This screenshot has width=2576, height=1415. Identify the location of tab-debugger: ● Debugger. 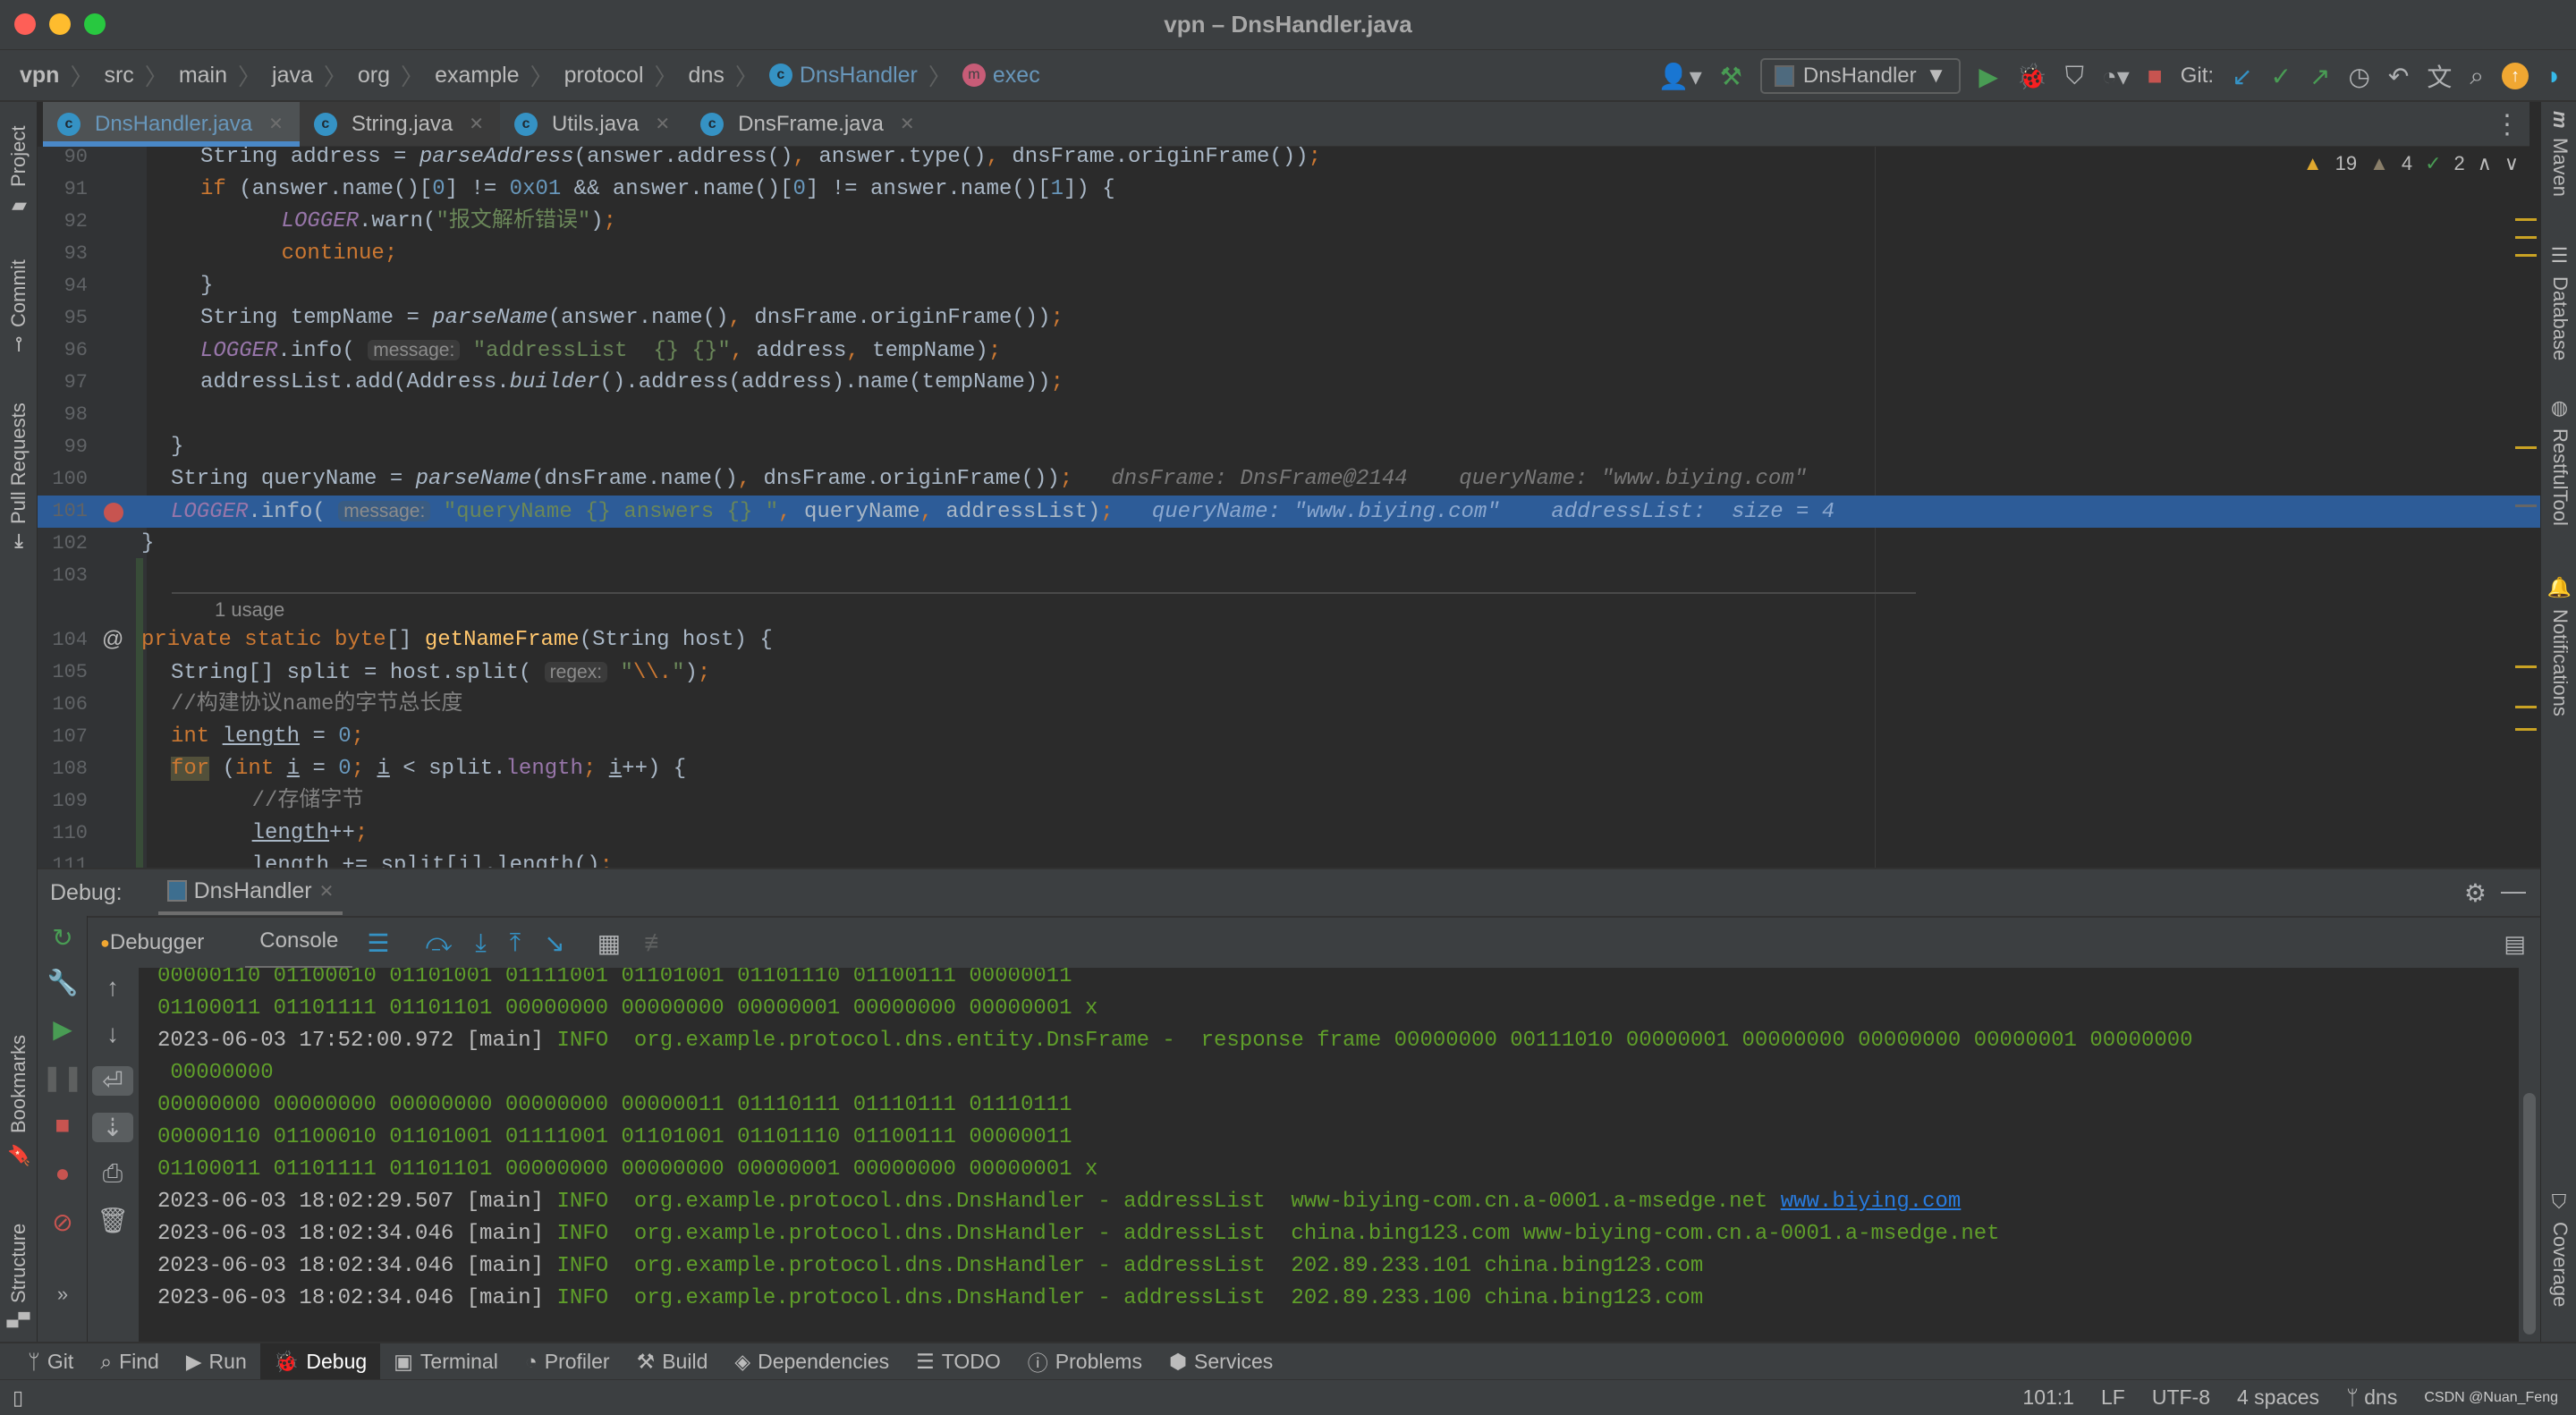
(152, 943).